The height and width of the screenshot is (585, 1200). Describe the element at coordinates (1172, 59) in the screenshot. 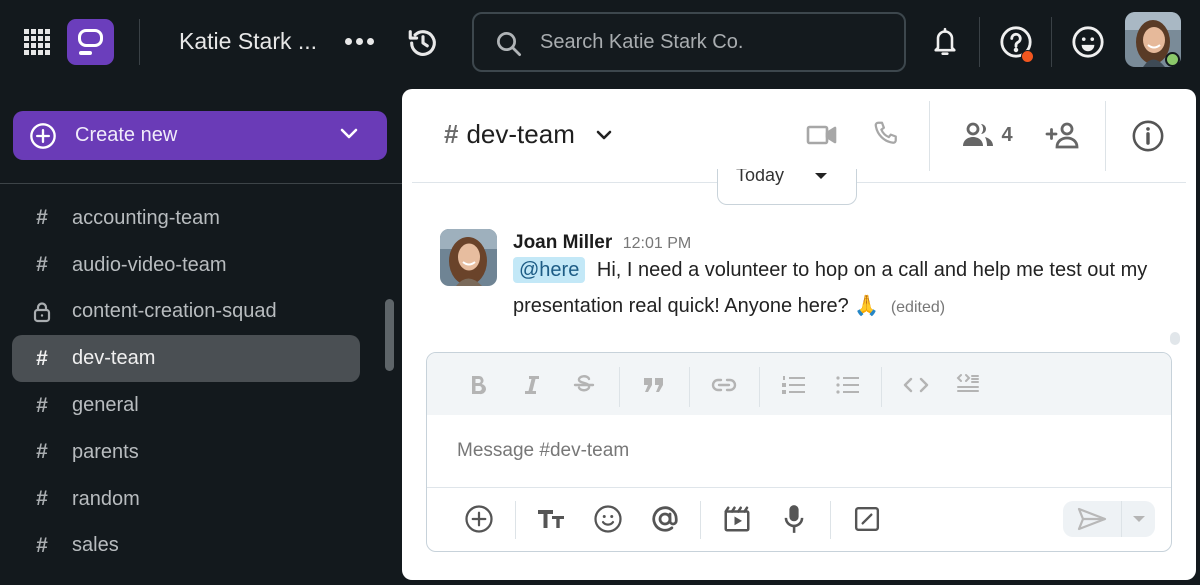

I see `presence-online-indicator` at that location.